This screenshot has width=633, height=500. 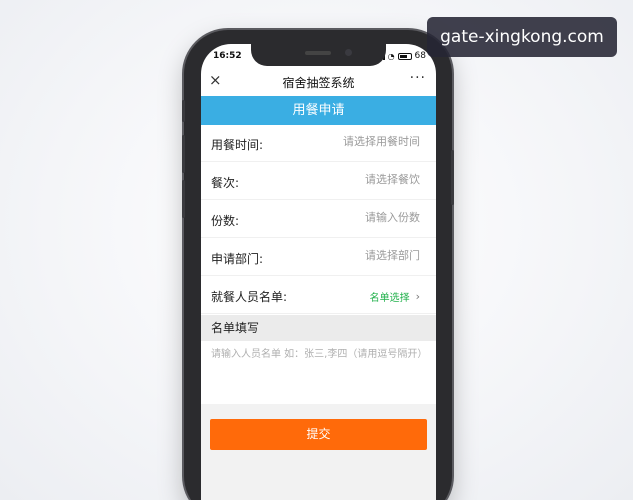 What do you see at coordinates (318, 434) in the screenshot?
I see `submit-button: 提交` at bounding box center [318, 434].